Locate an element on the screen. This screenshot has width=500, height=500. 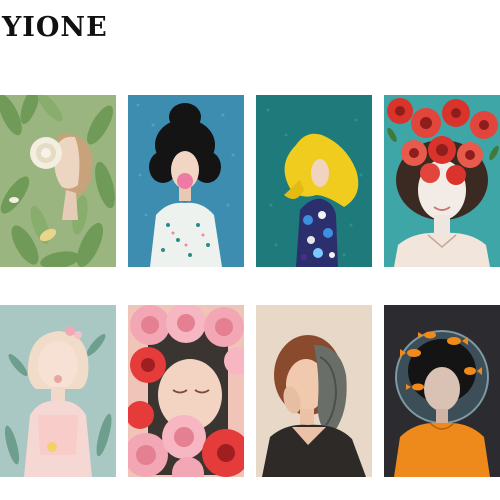
art-print-3-image is located at coordinates (314, 181).